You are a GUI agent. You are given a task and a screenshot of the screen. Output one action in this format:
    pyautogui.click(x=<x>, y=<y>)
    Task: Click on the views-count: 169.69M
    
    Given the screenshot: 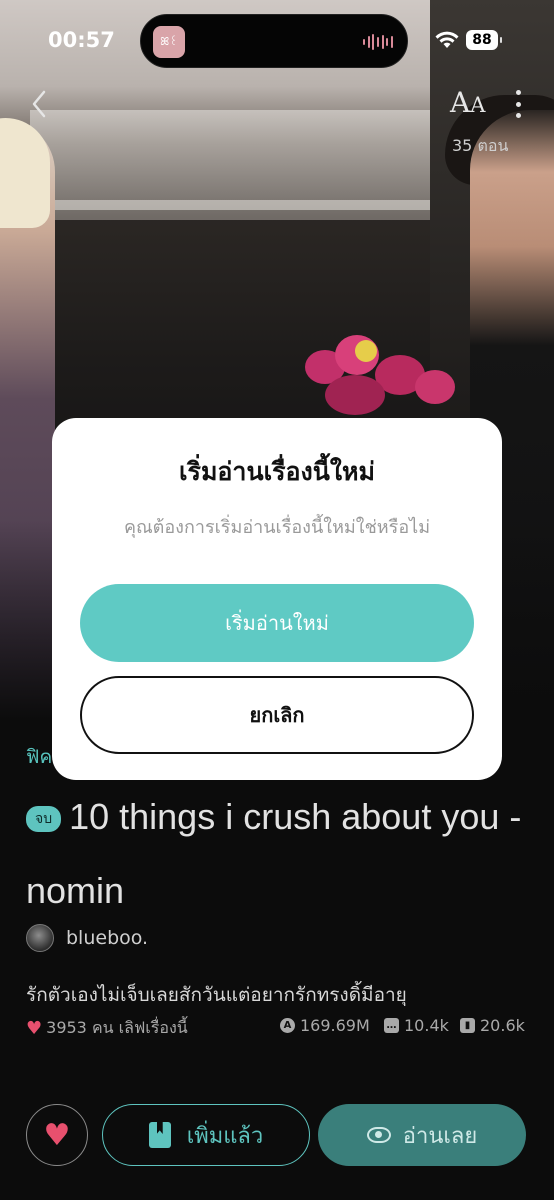 What is the action you would take?
    pyautogui.click(x=335, y=1025)
    